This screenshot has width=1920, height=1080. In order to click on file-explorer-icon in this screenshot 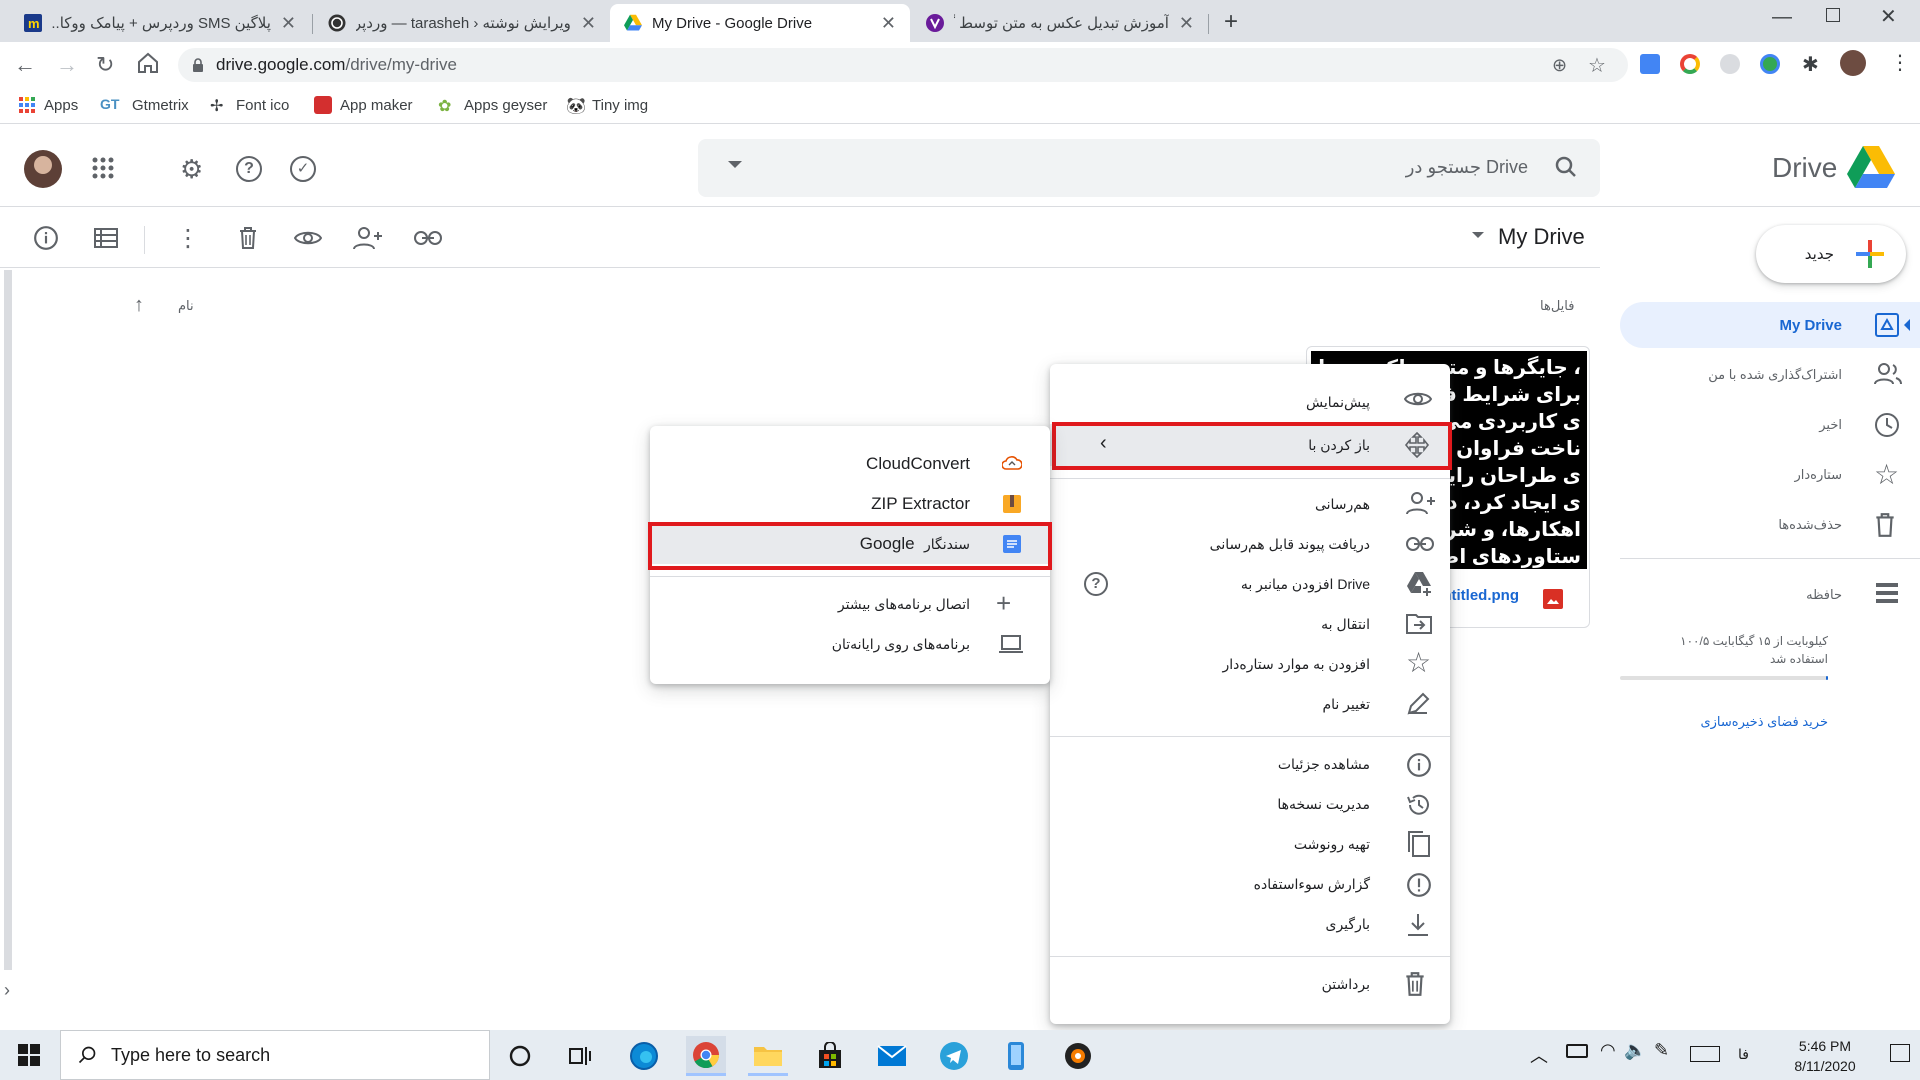, I will do `click(768, 1056)`.